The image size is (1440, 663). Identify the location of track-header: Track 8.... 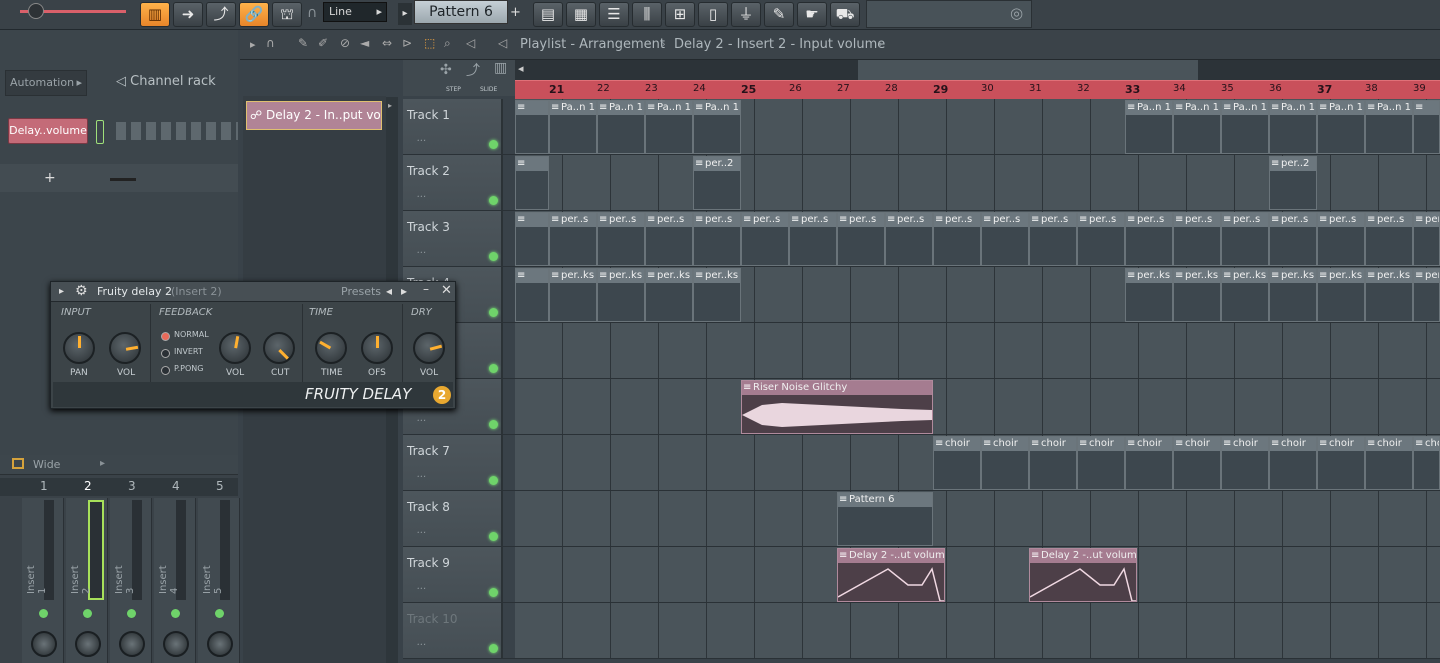
(453, 518).